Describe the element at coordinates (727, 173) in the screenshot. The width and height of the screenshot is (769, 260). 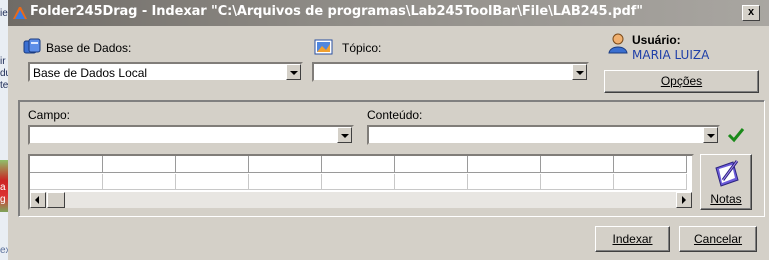
I see `notes-icon` at that location.